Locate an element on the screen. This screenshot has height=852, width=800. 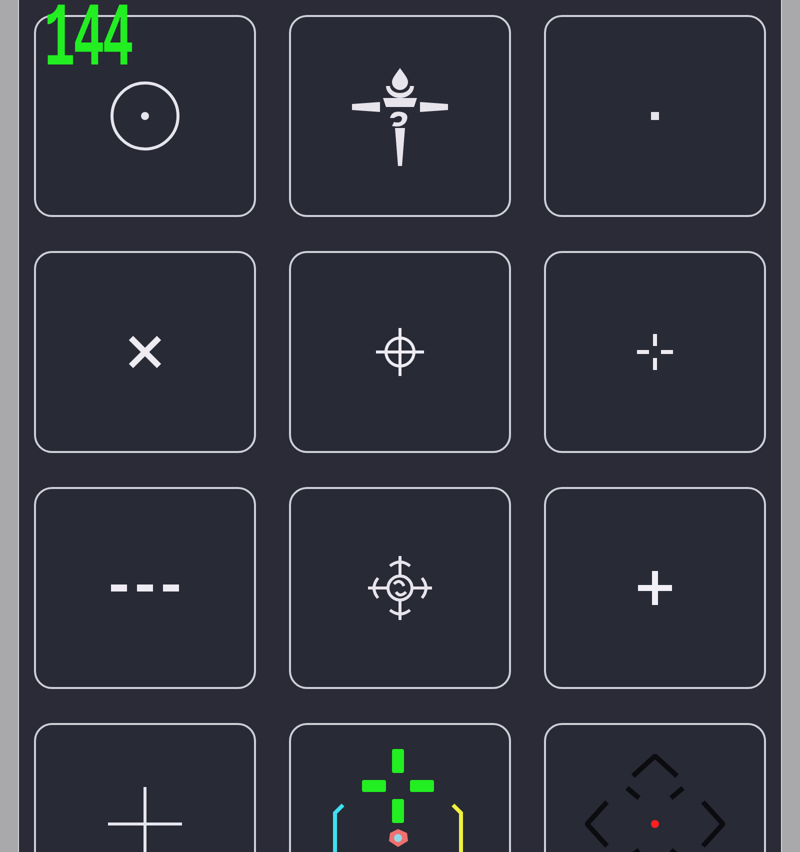
diamond-crosshair-icon is located at coordinates (655, 803).